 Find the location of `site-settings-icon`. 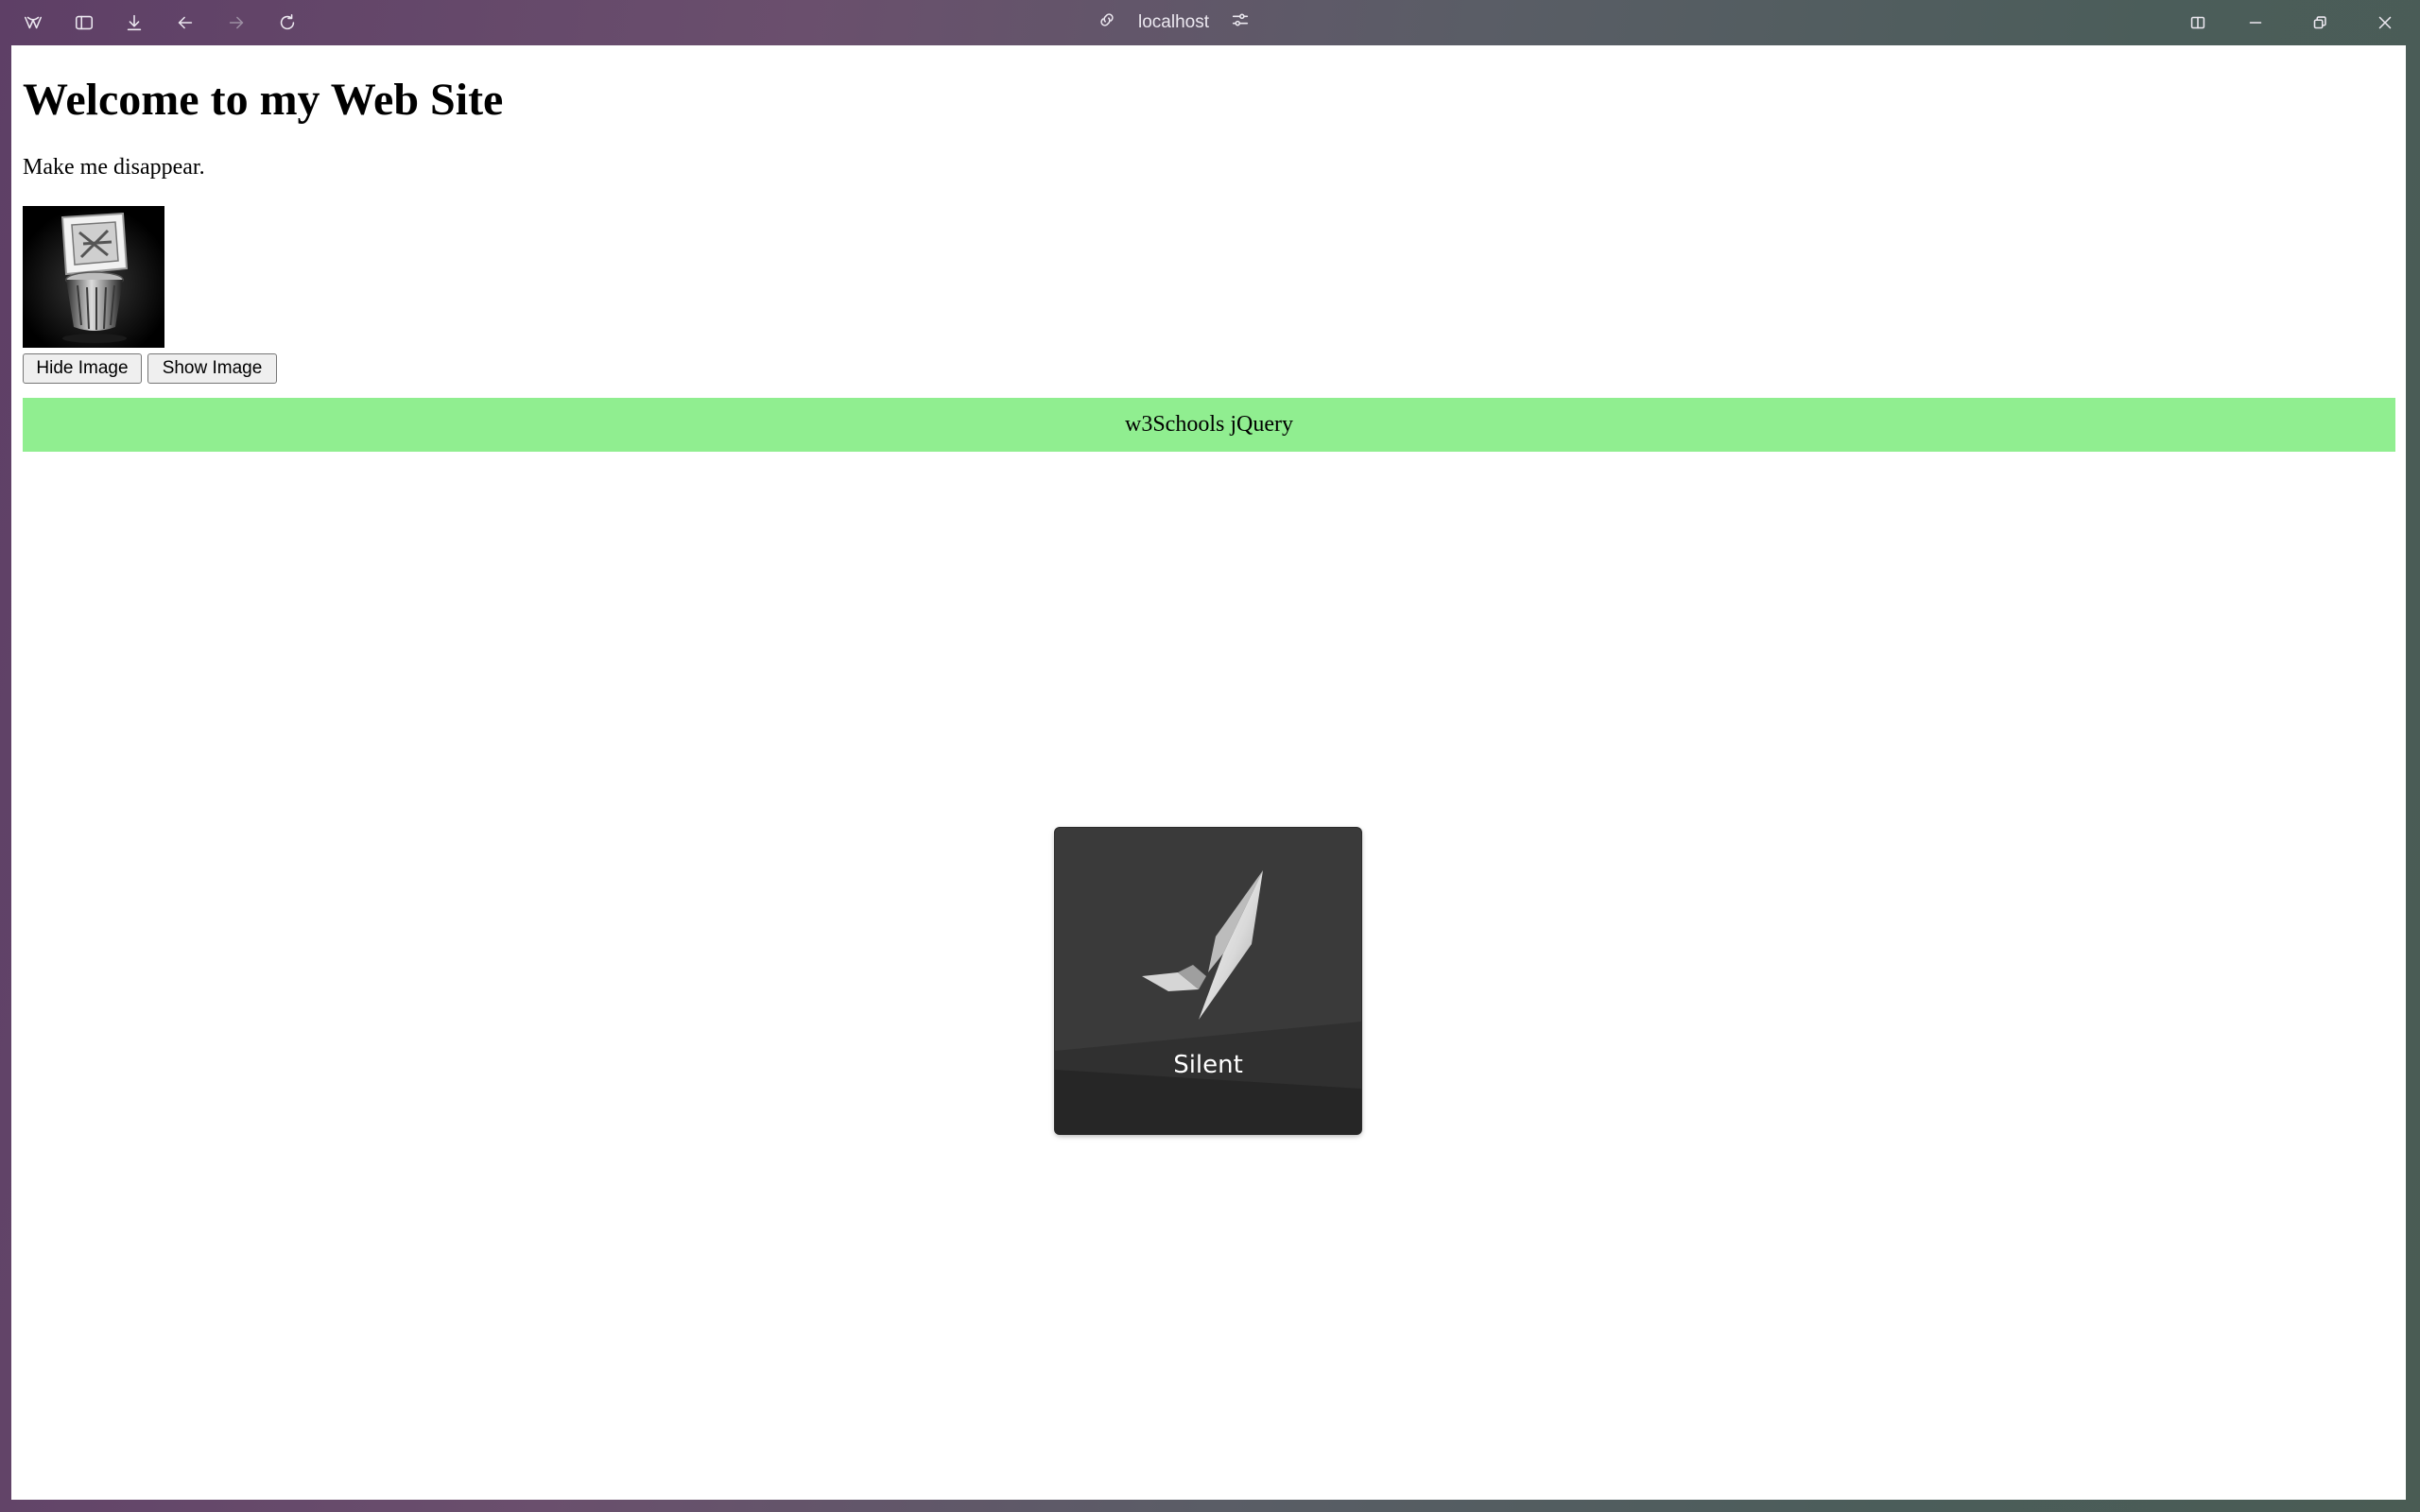

site-settings-icon is located at coordinates (1240, 22).